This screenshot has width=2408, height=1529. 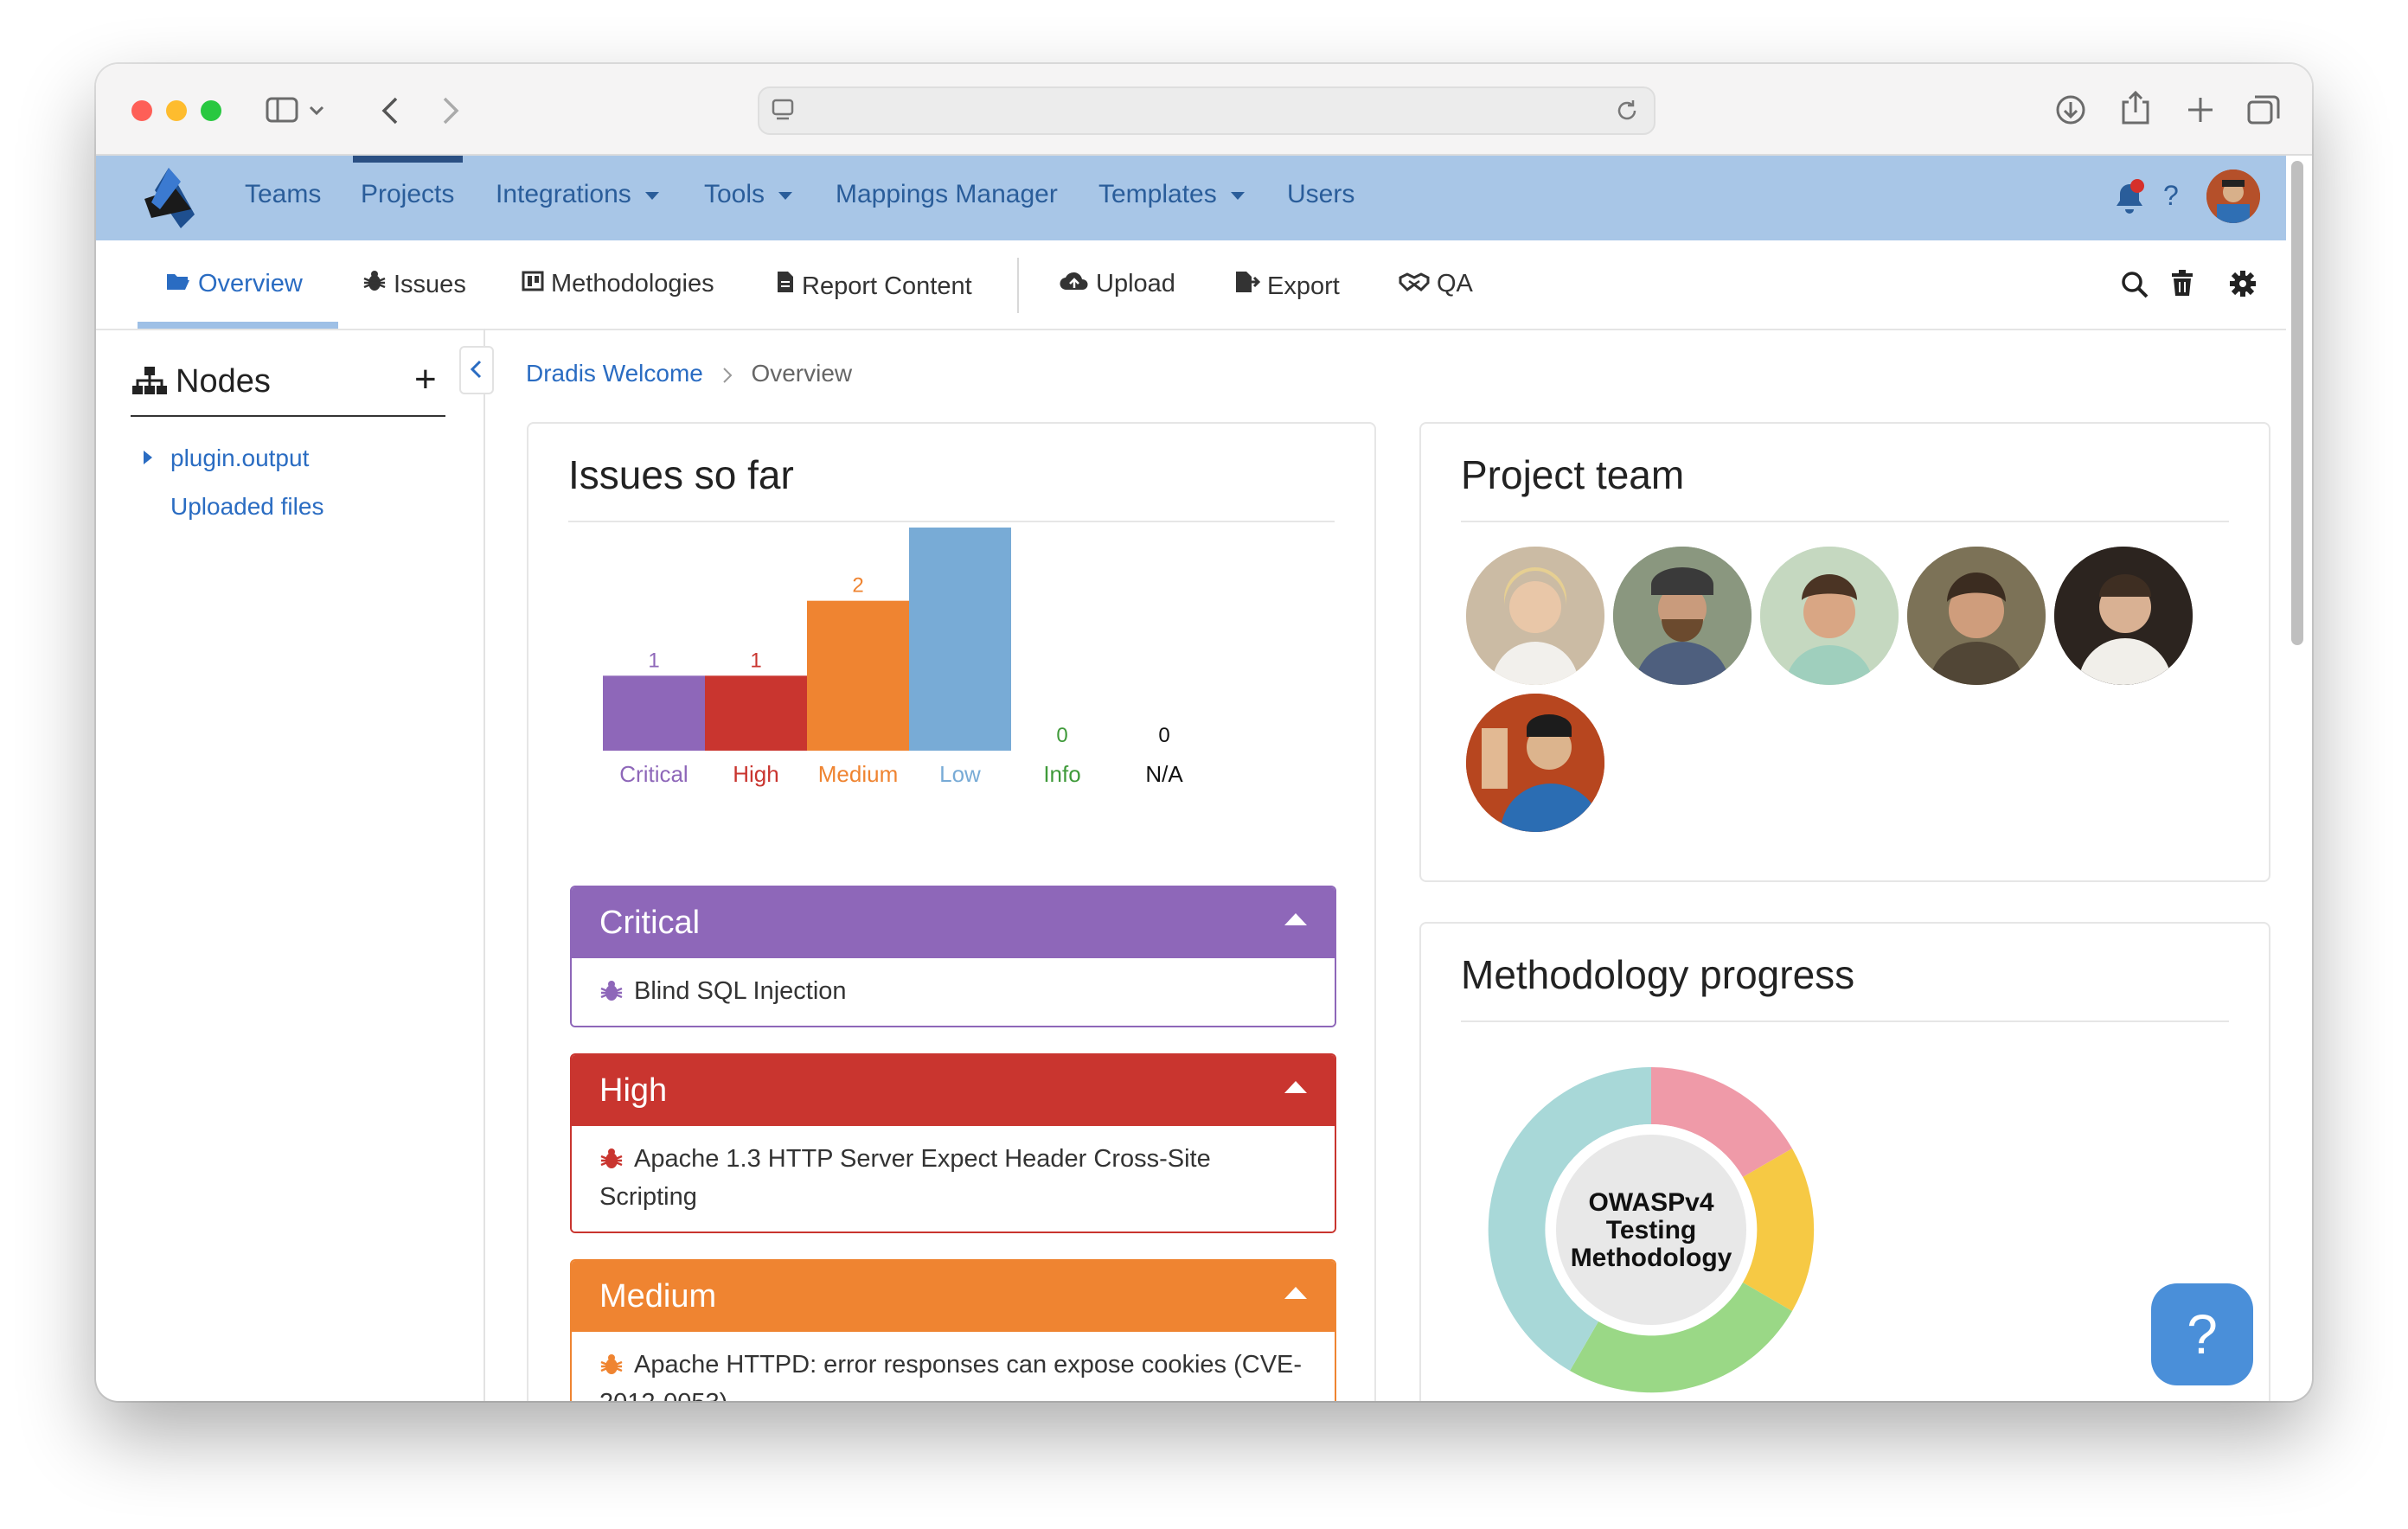 What do you see at coordinates (960, 774) in the screenshot?
I see `chart-category-label: Low` at bounding box center [960, 774].